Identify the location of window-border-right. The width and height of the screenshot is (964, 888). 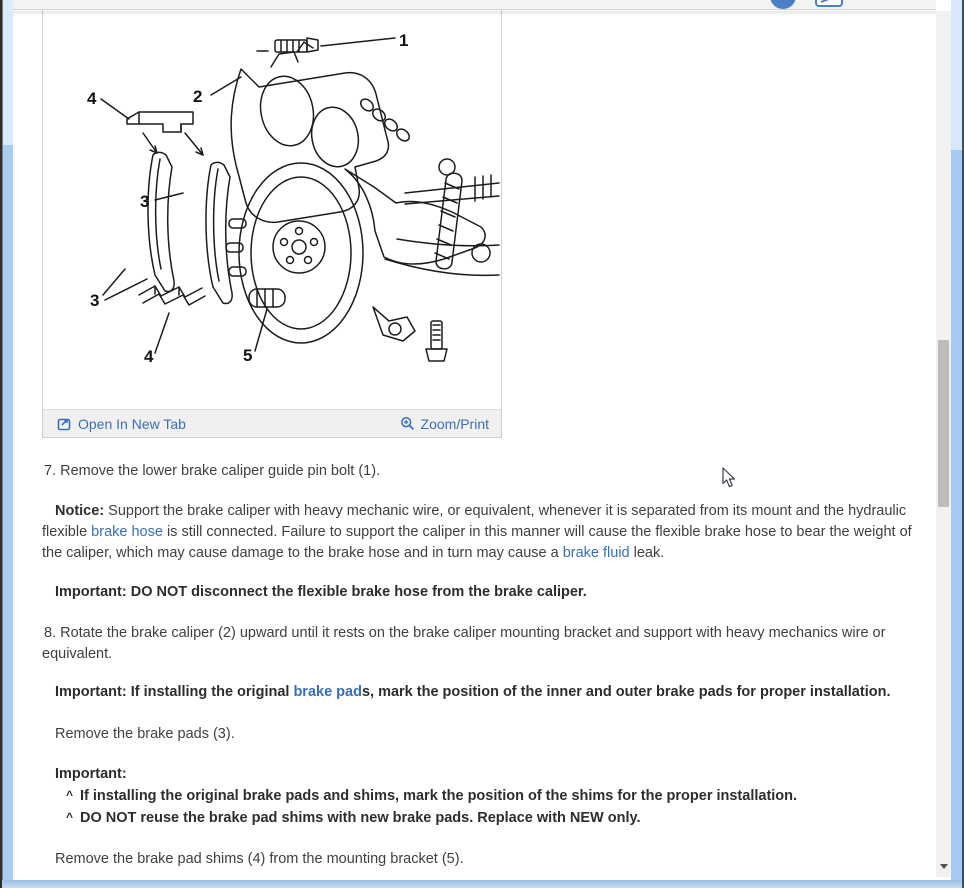
(957, 444).